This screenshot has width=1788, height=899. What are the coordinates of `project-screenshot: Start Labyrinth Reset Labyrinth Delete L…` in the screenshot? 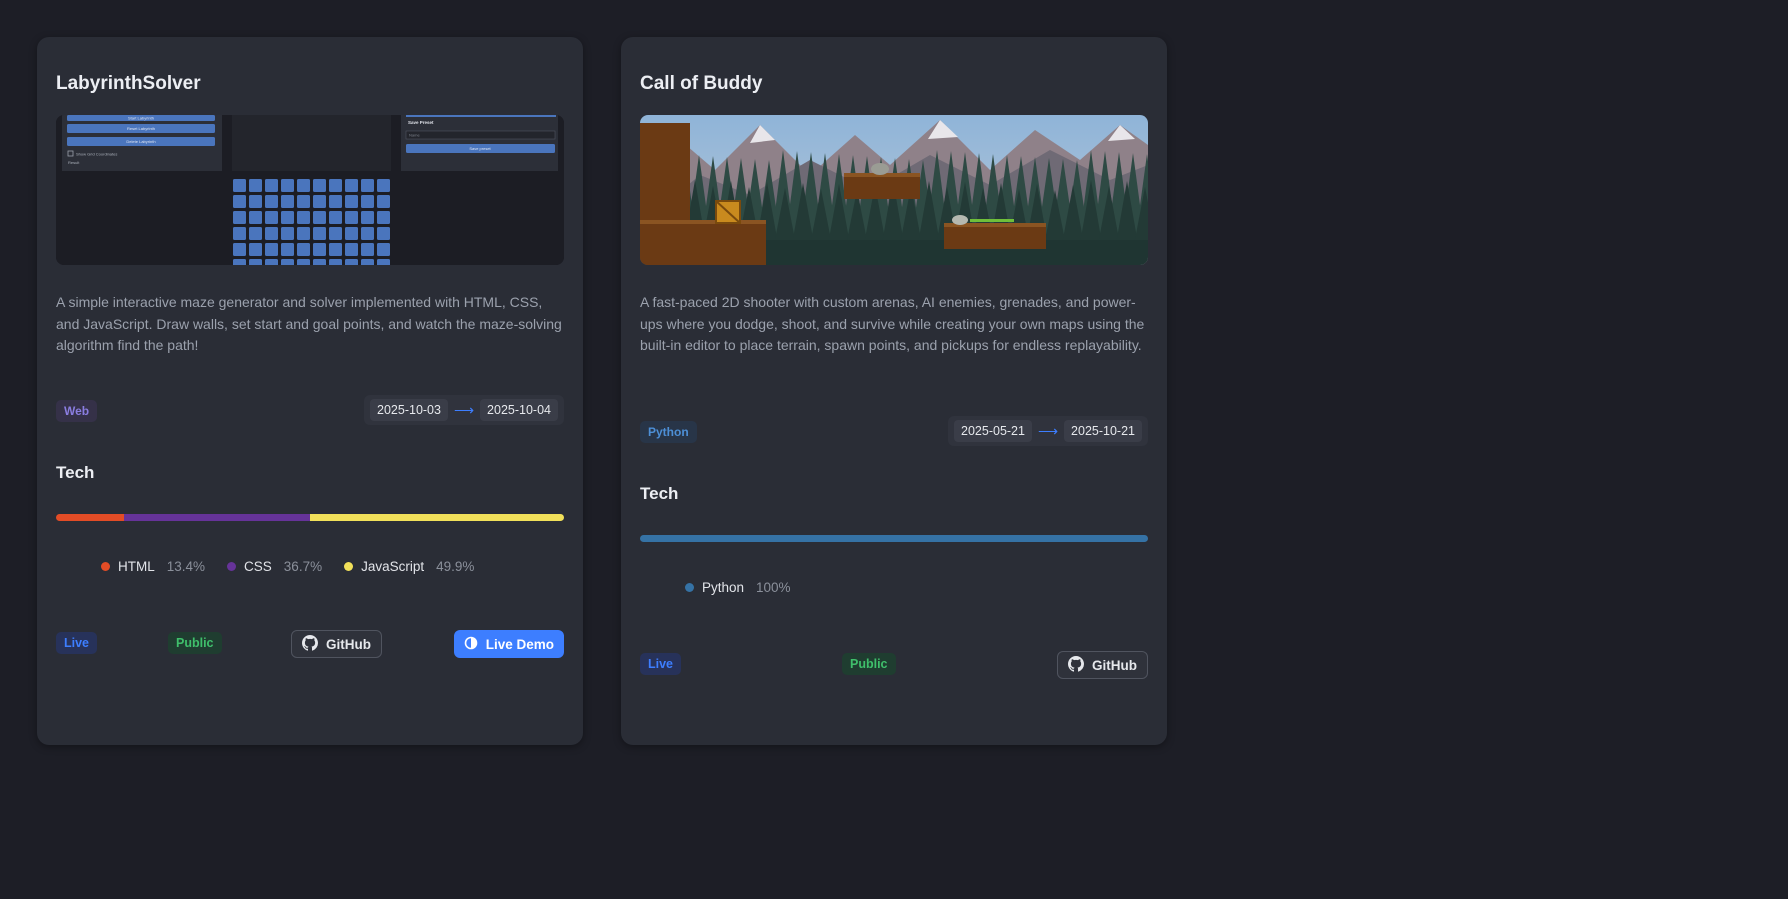 It's located at (310, 190).